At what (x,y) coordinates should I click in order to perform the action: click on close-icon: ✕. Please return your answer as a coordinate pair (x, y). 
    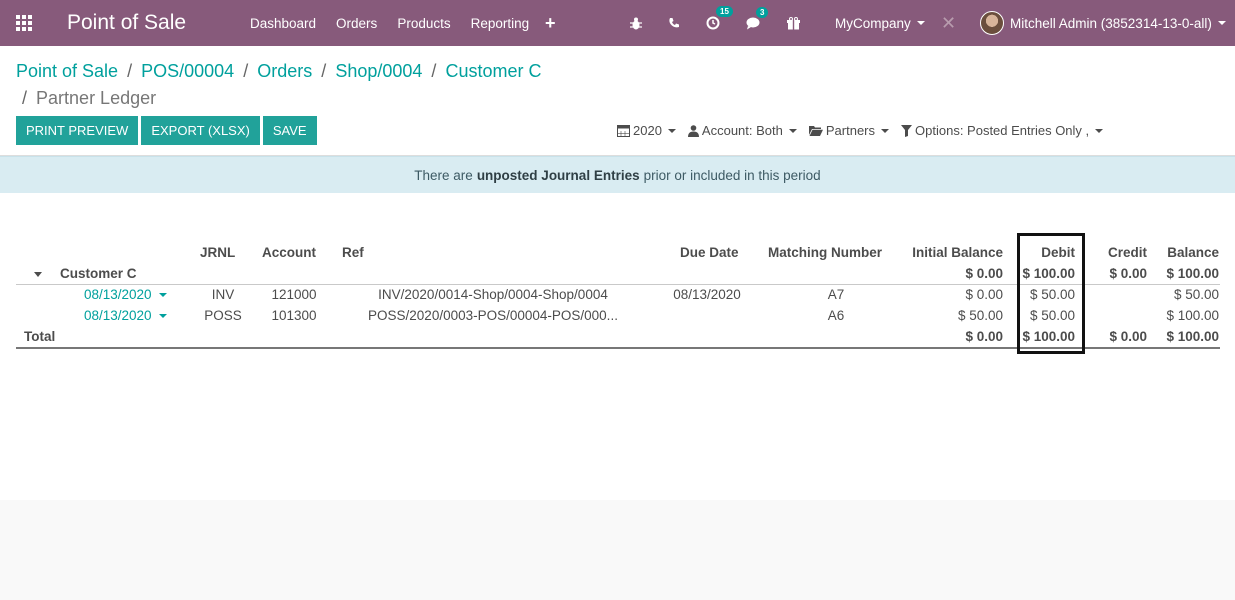
    Looking at the image, I should click on (948, 23).